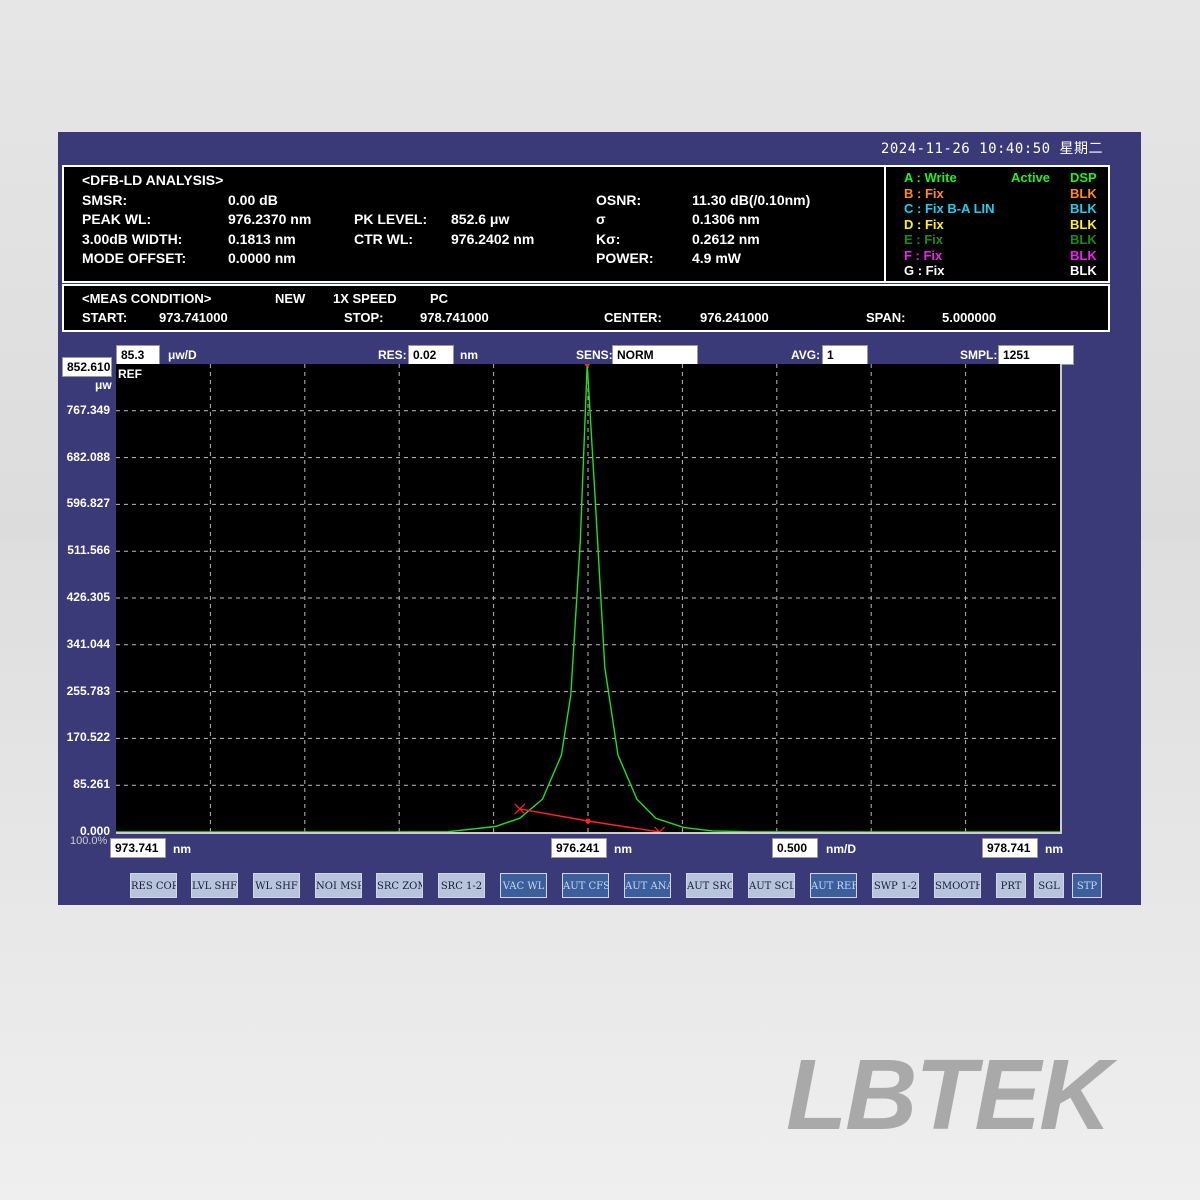 This screenshot has width=1200, height=1200. Describe the element at coordinates (89, 841) in the screenshot. I see `percent-label: 100.0%` at that location.